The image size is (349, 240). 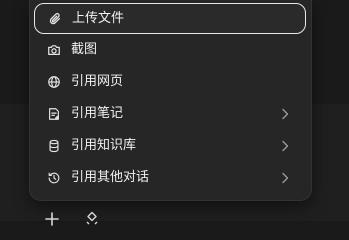 What do you see at coordinates (92, 219) in the screenshot?
I see `tools-icon` at bounding box center [92, 219].